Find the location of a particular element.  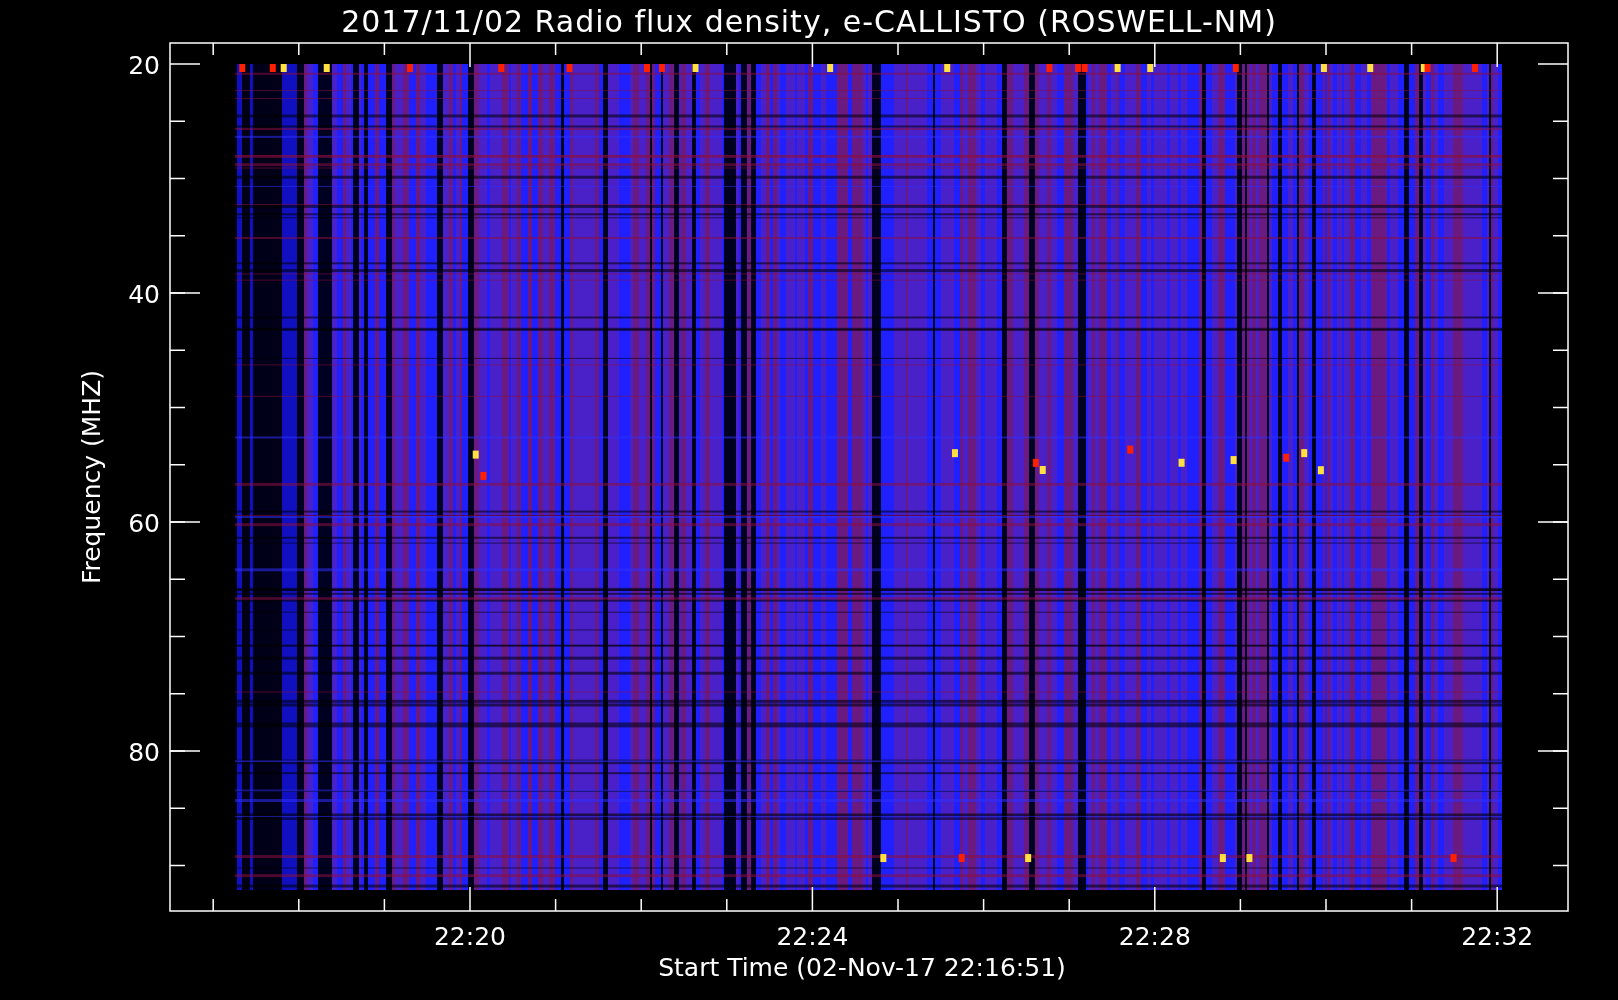

x-tick-label: 22:24 is located at coordinates (812, 936).